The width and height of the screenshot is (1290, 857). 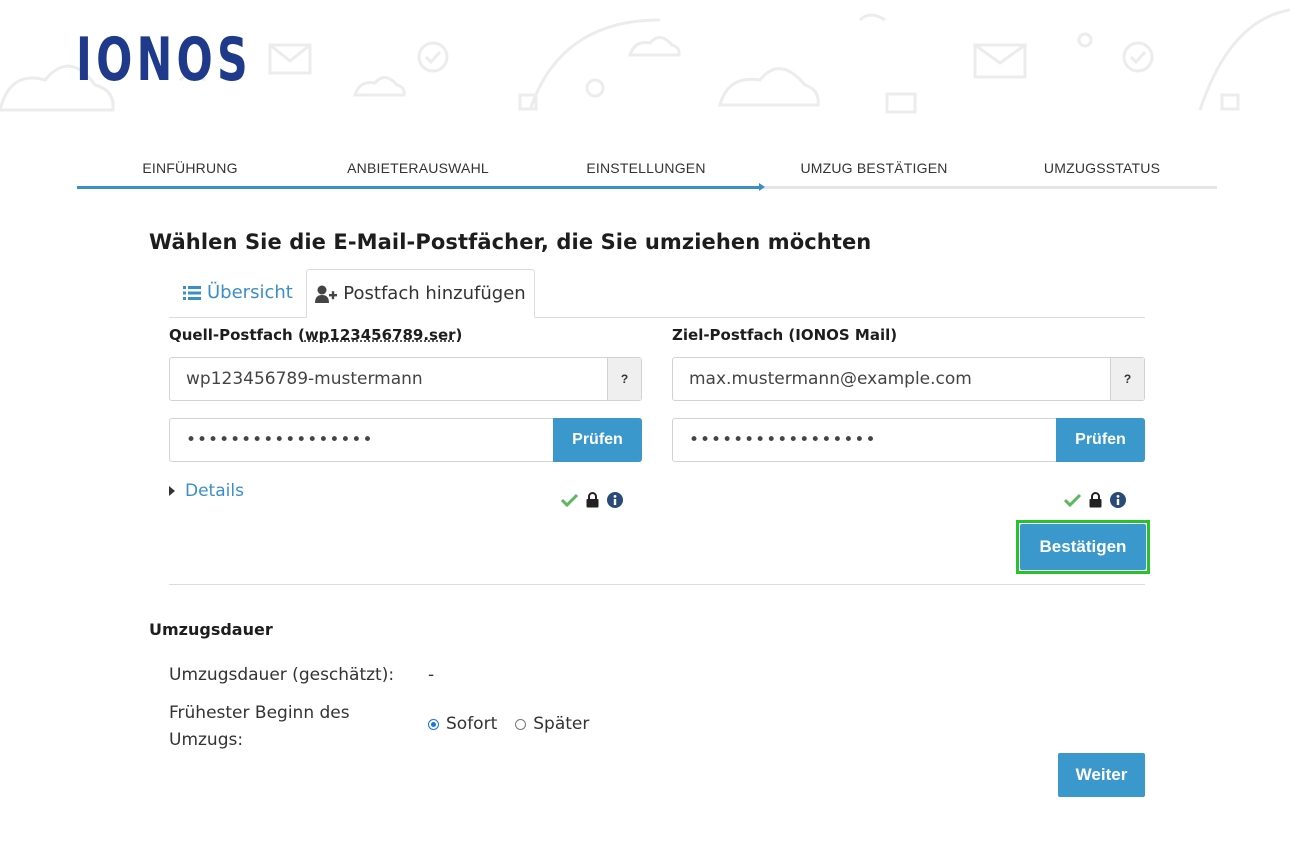 I want to click on tab-overview-label: Übersicht, so click(x=250, y=292).